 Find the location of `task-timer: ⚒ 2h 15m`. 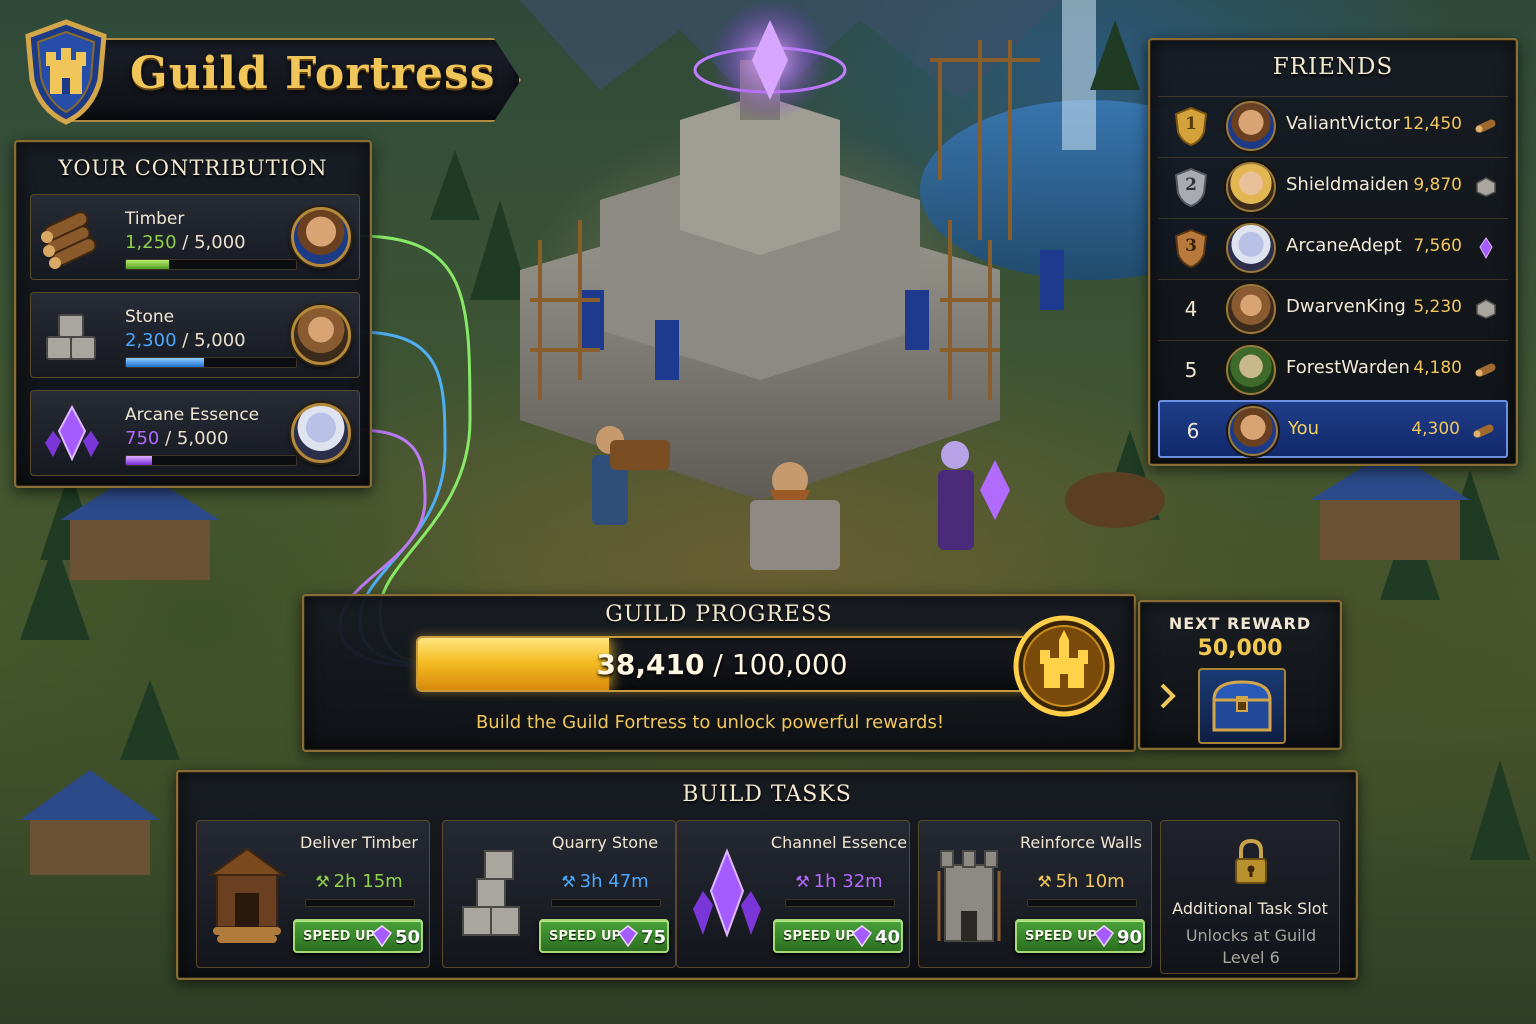

task-timer: ⚒ 2h 15m is located at coordinates (359, 881).